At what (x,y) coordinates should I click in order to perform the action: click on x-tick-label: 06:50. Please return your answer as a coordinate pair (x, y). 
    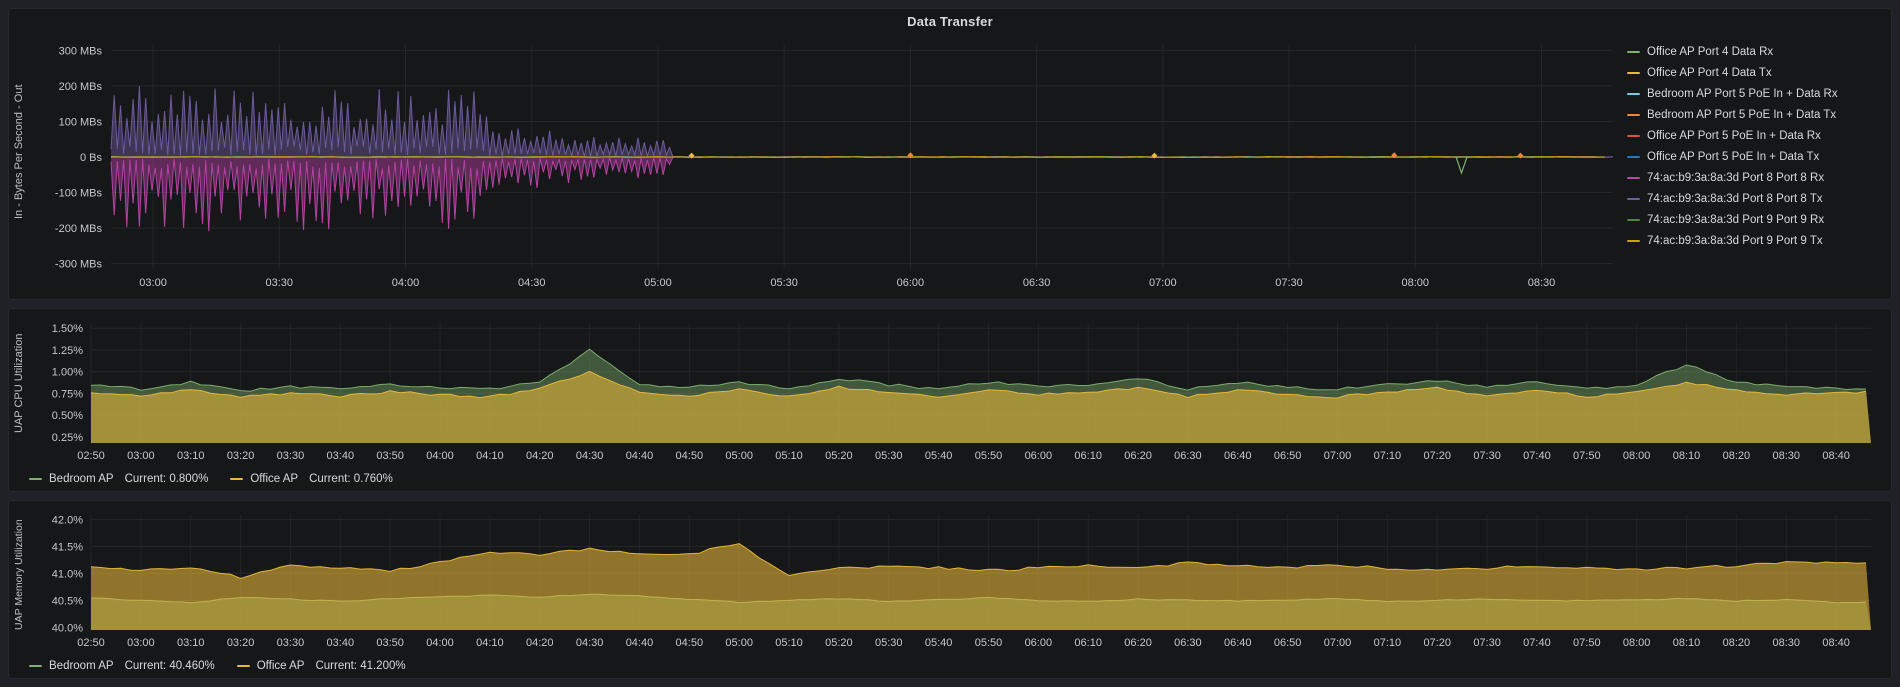
    Looking at the image, I should click on (1288, 643).